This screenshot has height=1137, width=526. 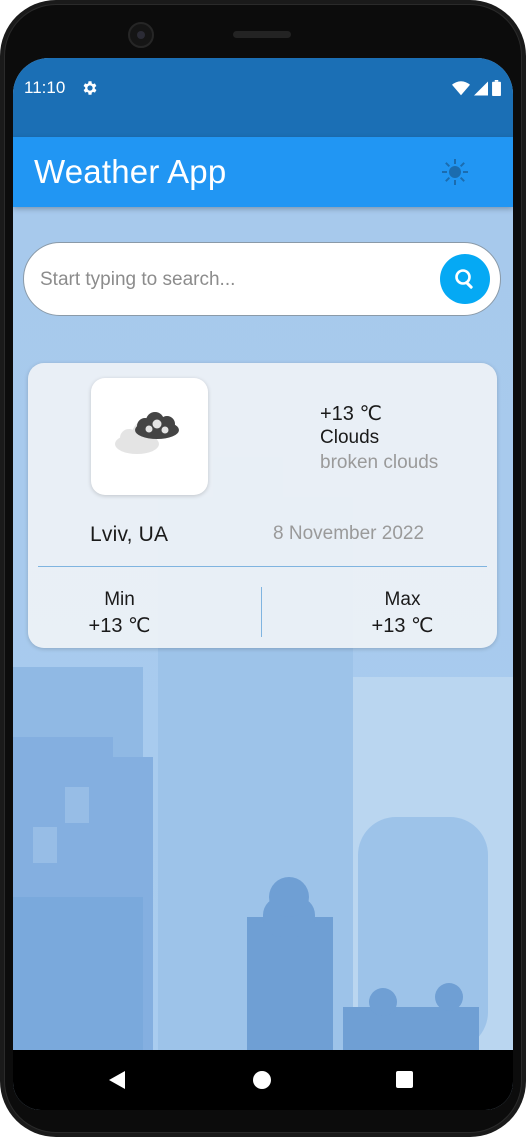 I want to click on search-bar, so click(x=262, y=279).